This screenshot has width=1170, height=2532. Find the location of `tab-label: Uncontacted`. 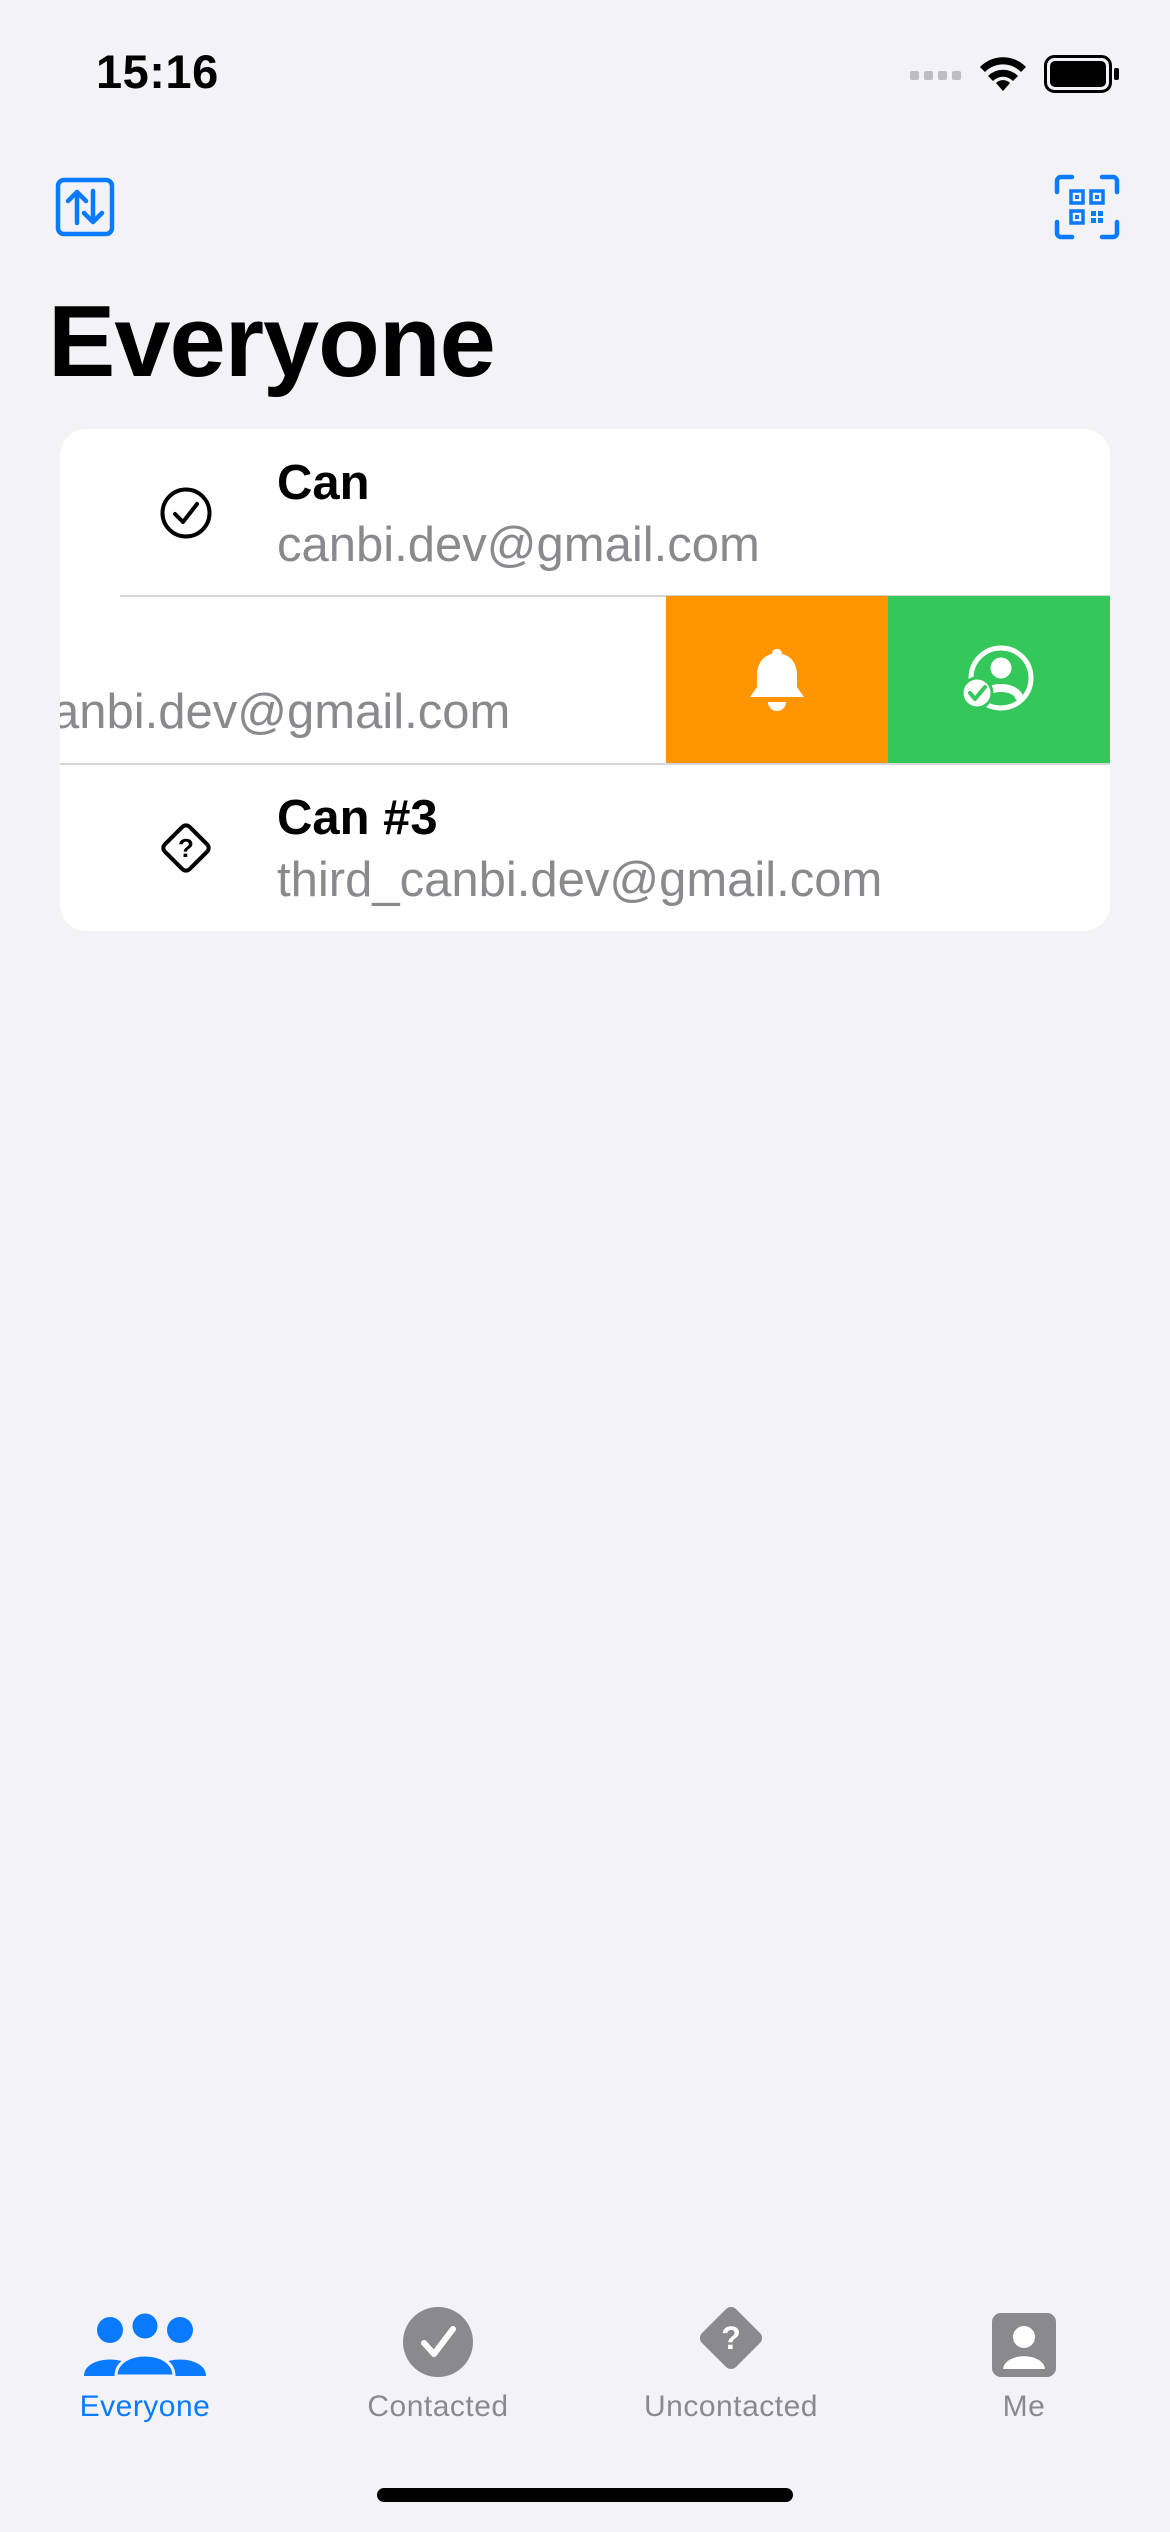

tab-label: Uncontacted is located at coordinates (731, 2406).